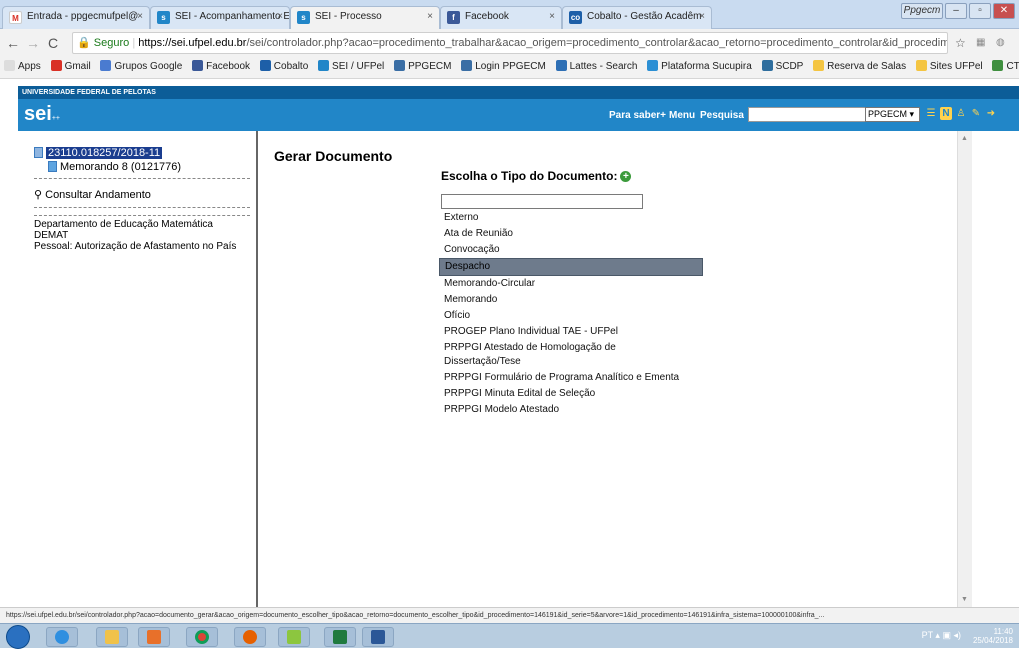 The image size is (1019, 649). I want to click on bookmark-cobalto: Cobalto, so click(284, 67).